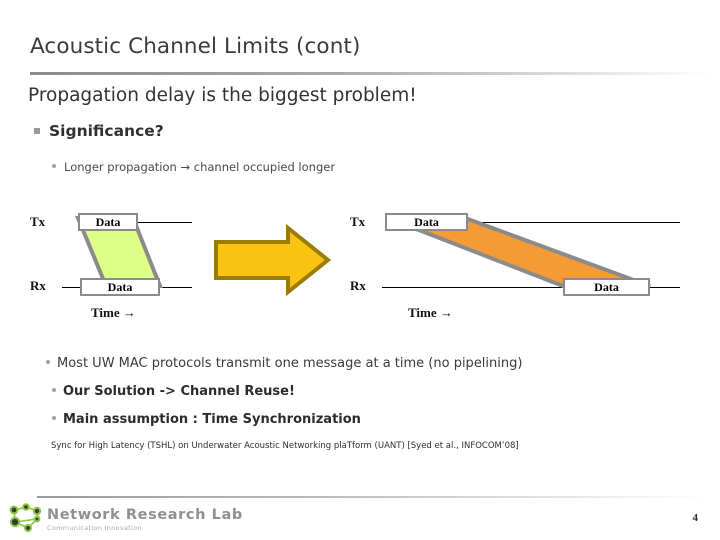 Image resolution: width=720 pixels, height=540 pixels. Describe the element at coordinates (373, 497) in the screenshot. I see `footer-divider` at that location.